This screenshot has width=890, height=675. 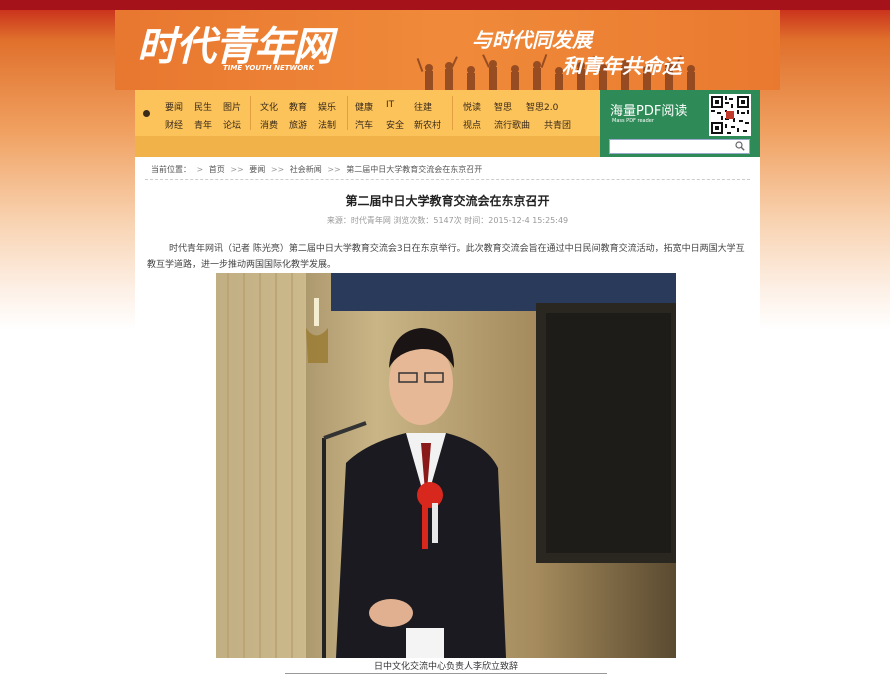 What do you see at coordinates (730, 115) in the screenshot?
I see `qr-code-icon` at bounding box center [730, 115].